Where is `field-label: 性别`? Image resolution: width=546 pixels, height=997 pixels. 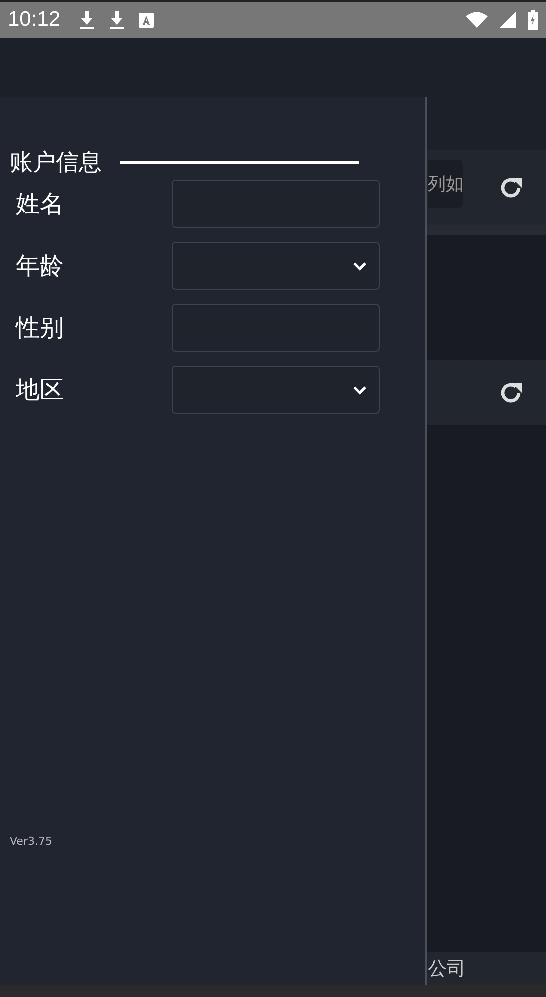
field-label: 性别 is located at coordinates (40, 328).